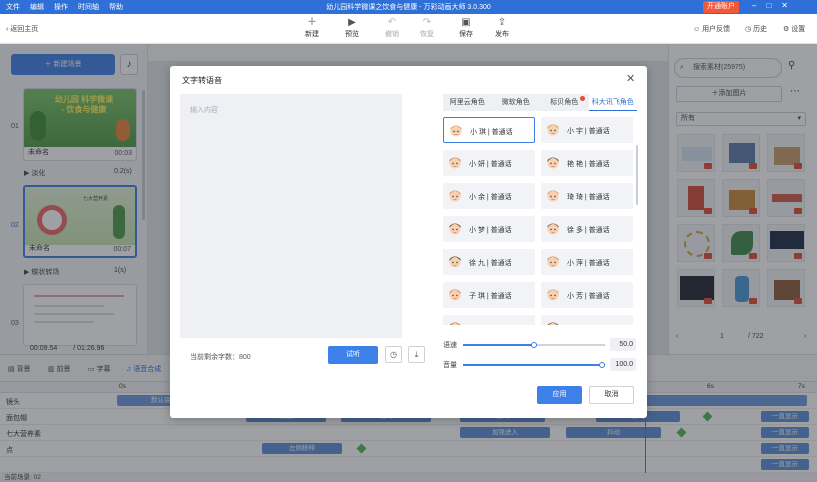 The image size is (817, 482). I want to click on history-button: ◷ 历史, so click(756, 29).